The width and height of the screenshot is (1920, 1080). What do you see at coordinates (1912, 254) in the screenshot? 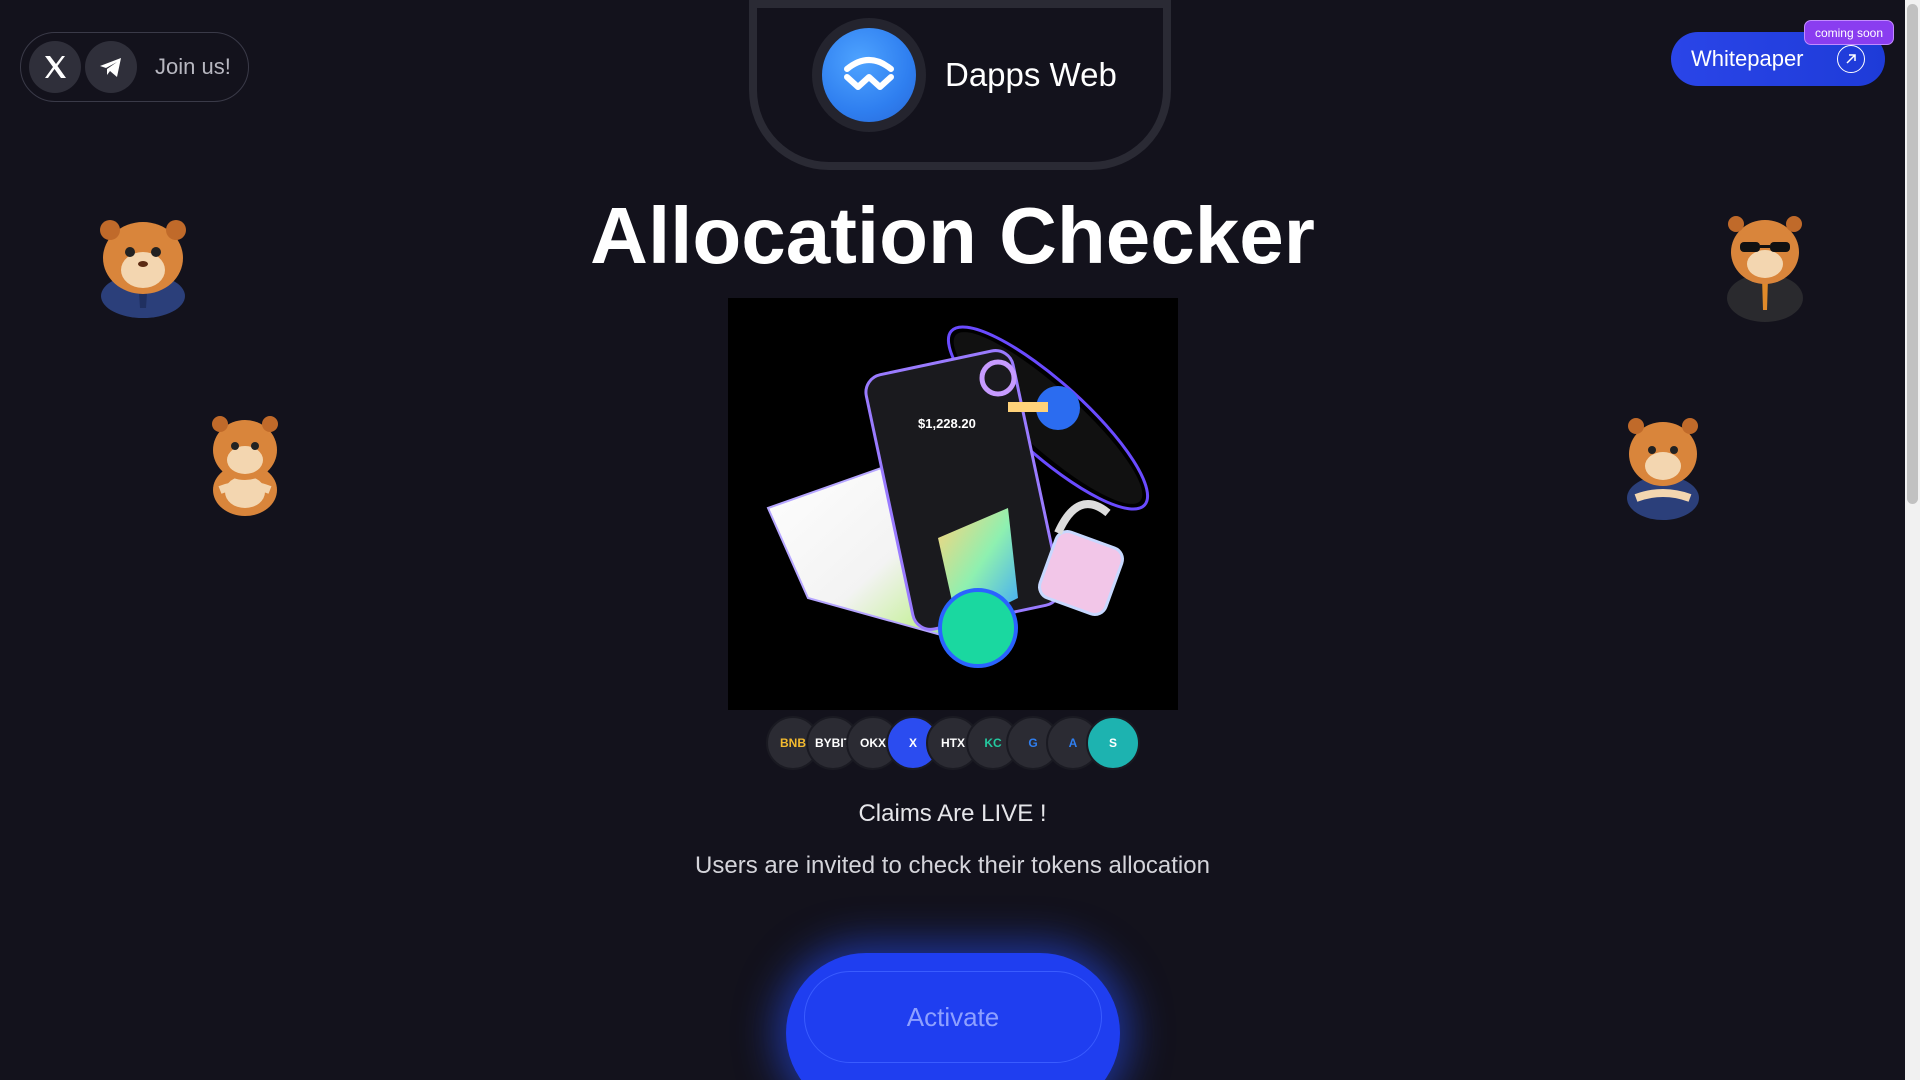
I see `scrollbar-thumb` at bounding box center [1912, 254].